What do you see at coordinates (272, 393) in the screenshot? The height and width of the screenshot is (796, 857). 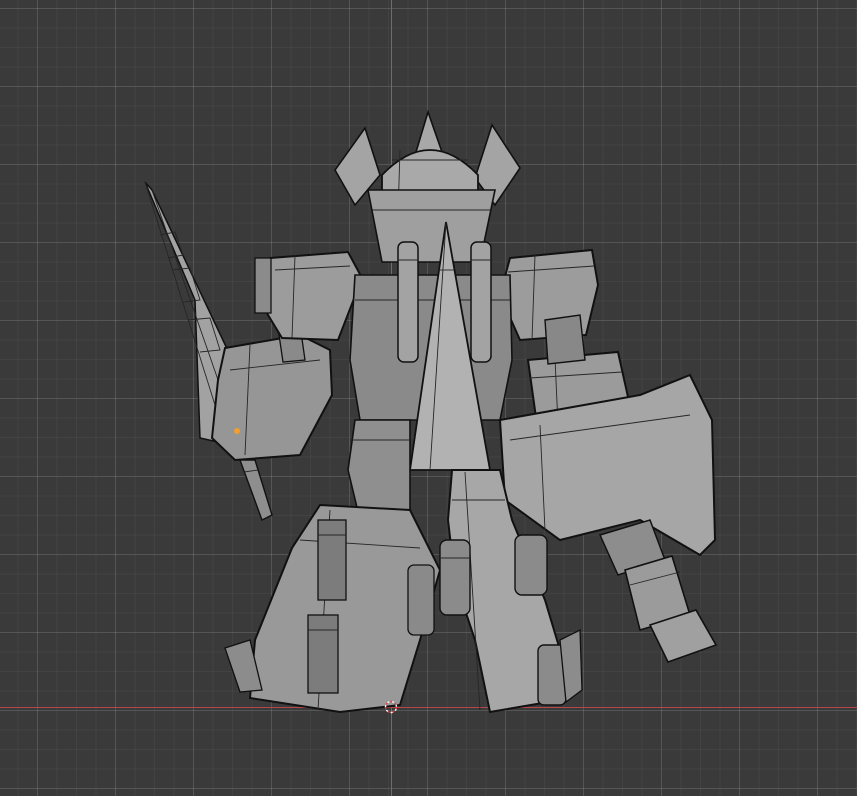 I see `left-fist-mesh` at bounding box center [272, 393].